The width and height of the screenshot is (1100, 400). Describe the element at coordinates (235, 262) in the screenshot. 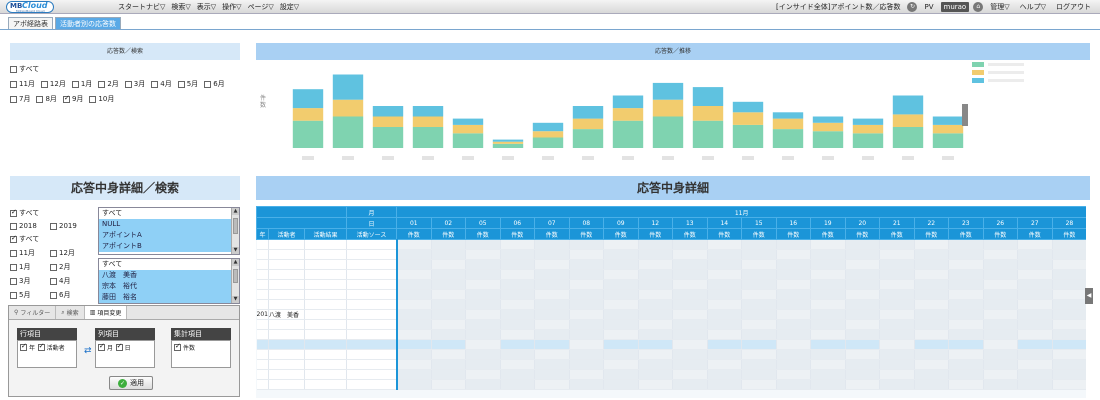

I see `scroll-up-icon: ▲` at that location.